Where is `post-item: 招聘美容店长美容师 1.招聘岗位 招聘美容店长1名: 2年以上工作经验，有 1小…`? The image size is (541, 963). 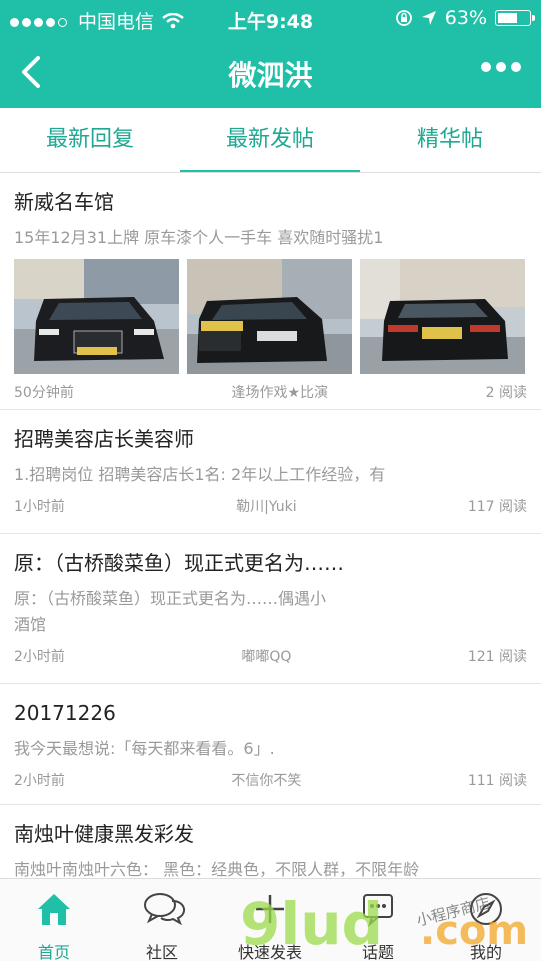 post-item: 招聘美容店长美容师 1.招聘岗位 招聘美容店长1名: 2年以上工作经验，有 1小… is located at coordinates (270, 472).